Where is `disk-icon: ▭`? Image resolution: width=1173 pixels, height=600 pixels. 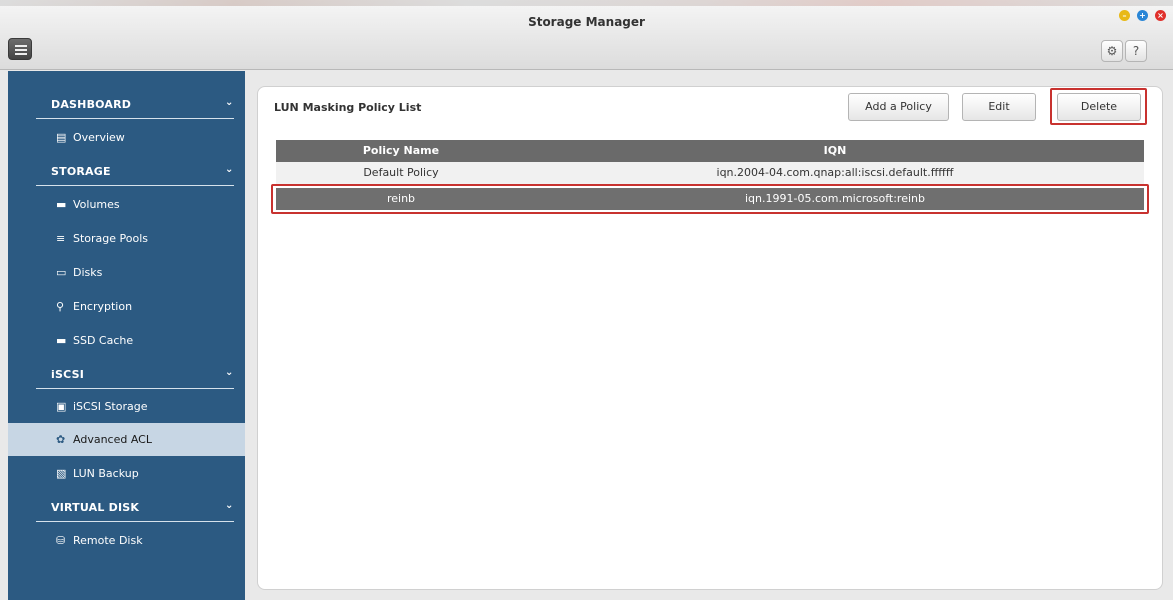
disk-icon: ▭ is located at coordinates (61, 272).